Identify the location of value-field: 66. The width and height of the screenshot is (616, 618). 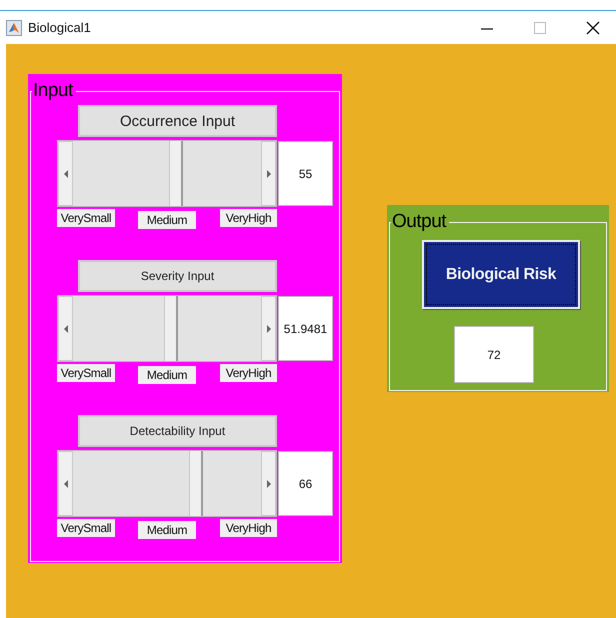
(305, 483).